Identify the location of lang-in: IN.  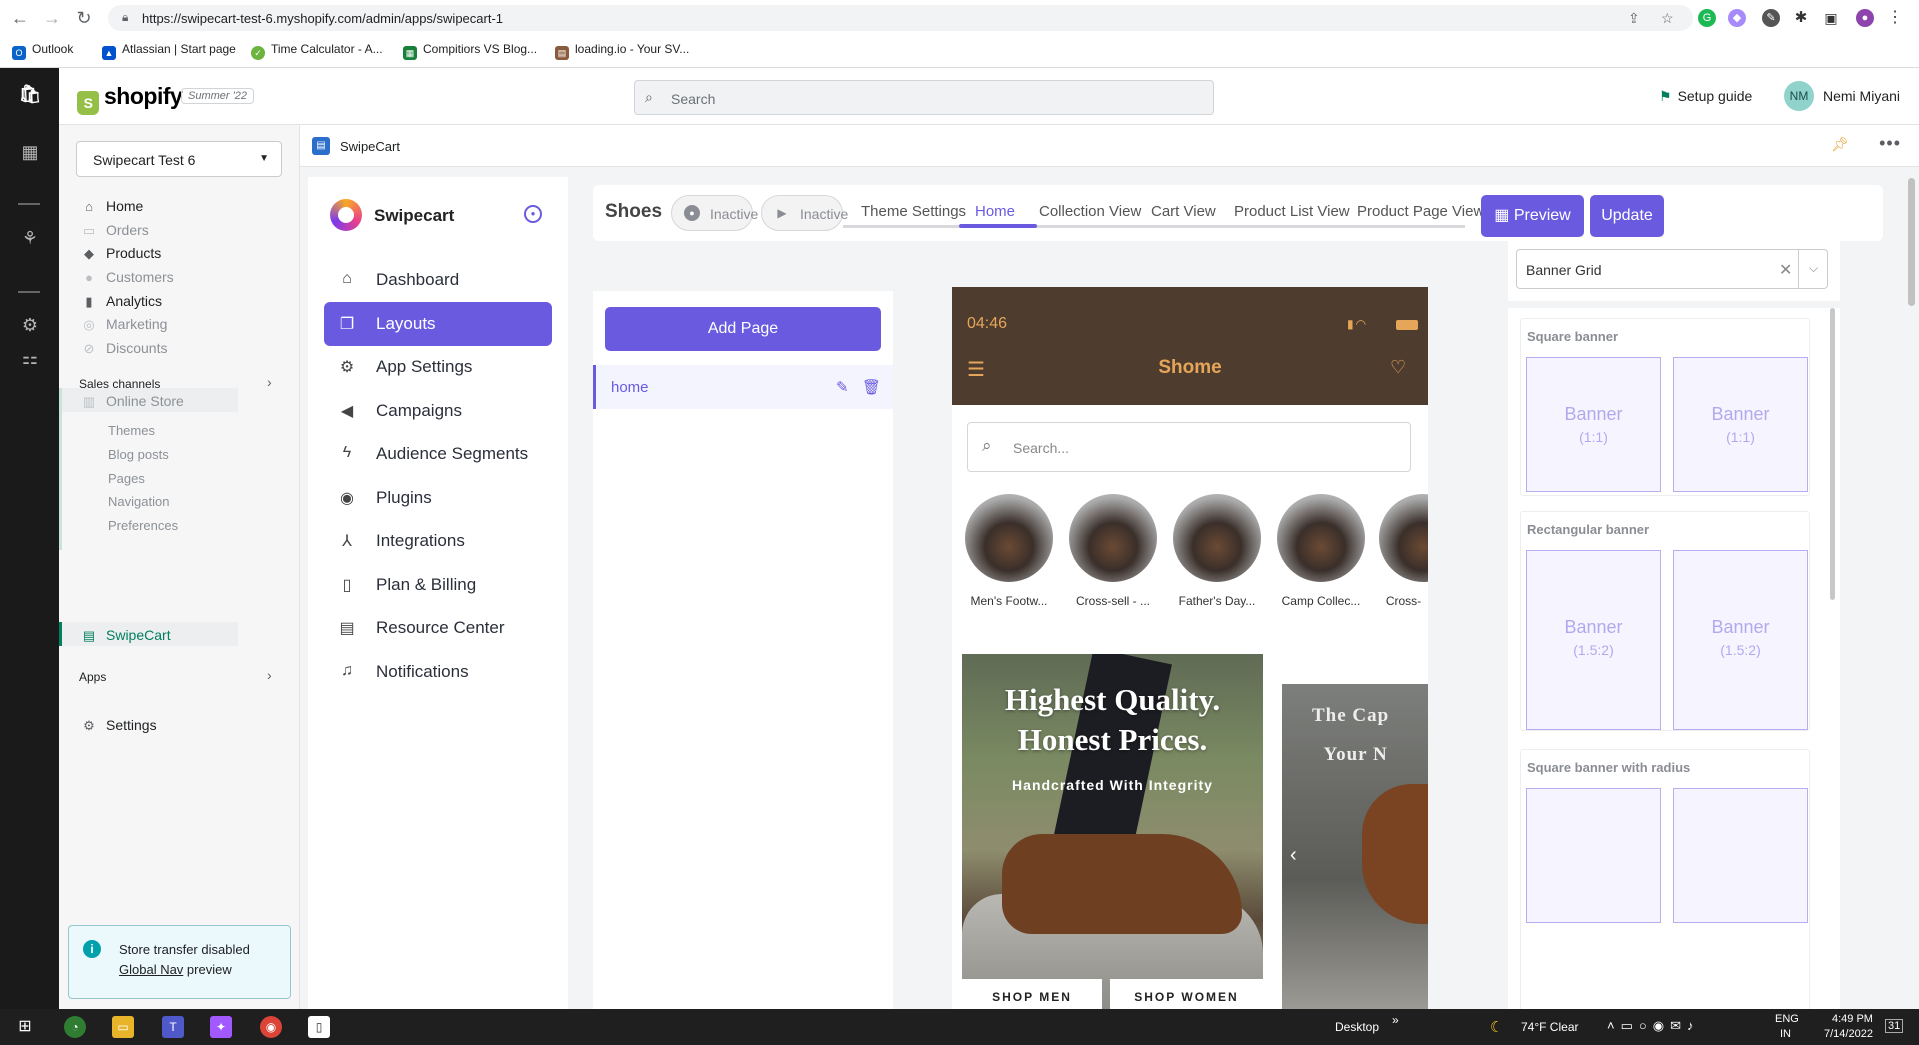
(1785, 1034).